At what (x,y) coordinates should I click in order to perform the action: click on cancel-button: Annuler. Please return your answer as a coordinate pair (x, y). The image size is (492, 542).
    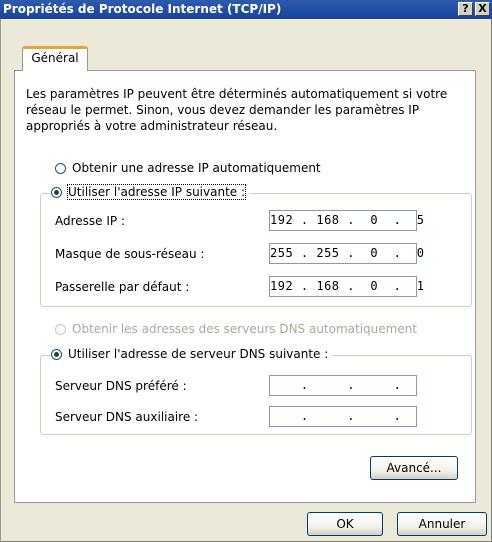
    Looking at the image, I should click on (442, 524).